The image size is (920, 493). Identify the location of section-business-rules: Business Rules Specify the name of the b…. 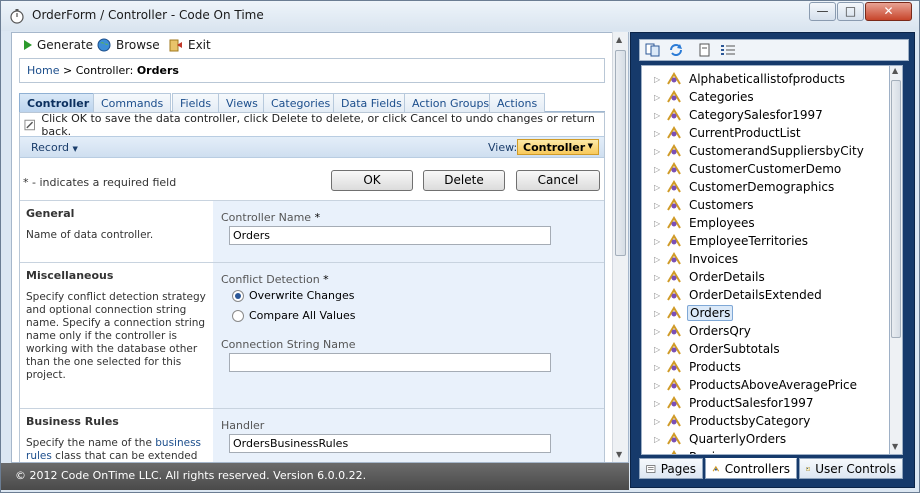
(312, 435).